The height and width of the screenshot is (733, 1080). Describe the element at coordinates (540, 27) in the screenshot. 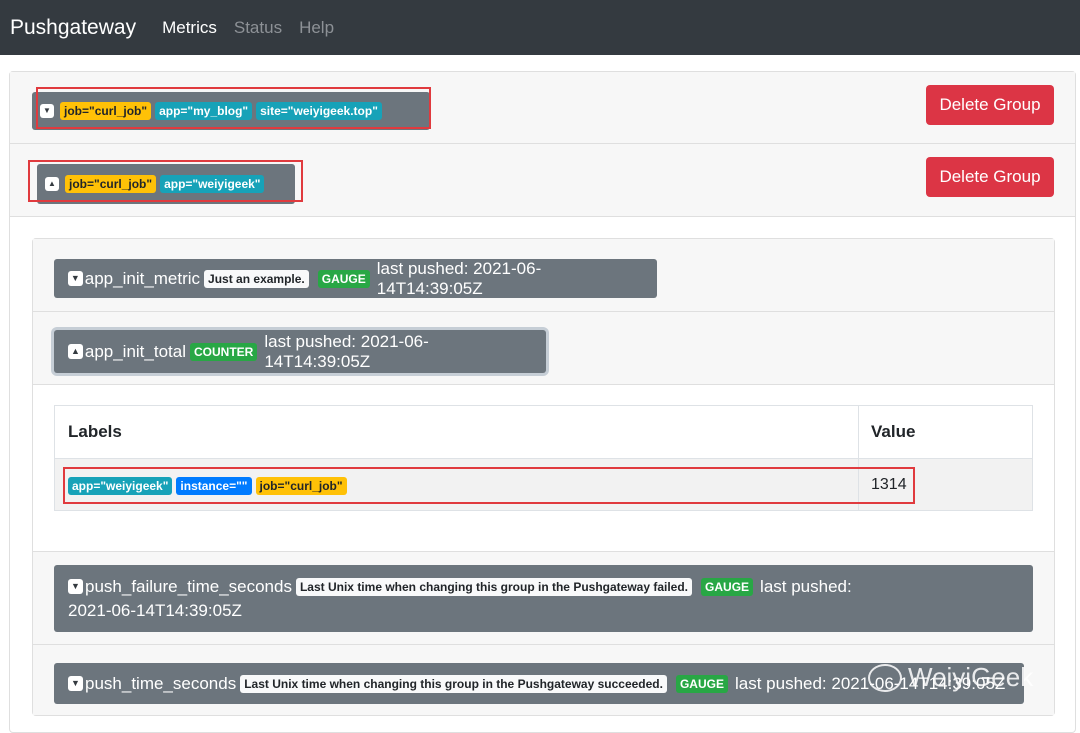

I see `navbar: Pushgateway Metrics Status Help` at that location.